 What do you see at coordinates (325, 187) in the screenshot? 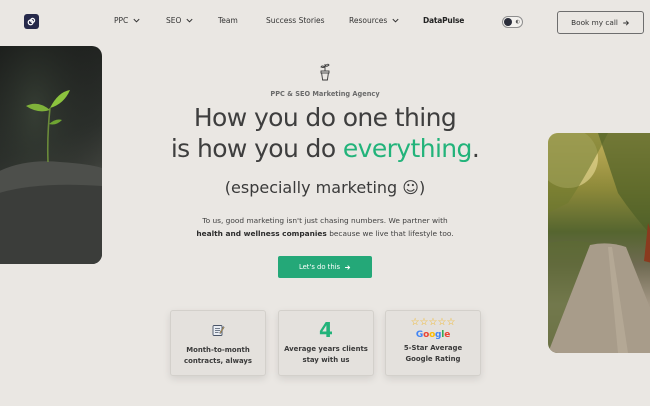
I see `hero-subheadline: (especially marketing ☺)` at bounding box center [325, 187].